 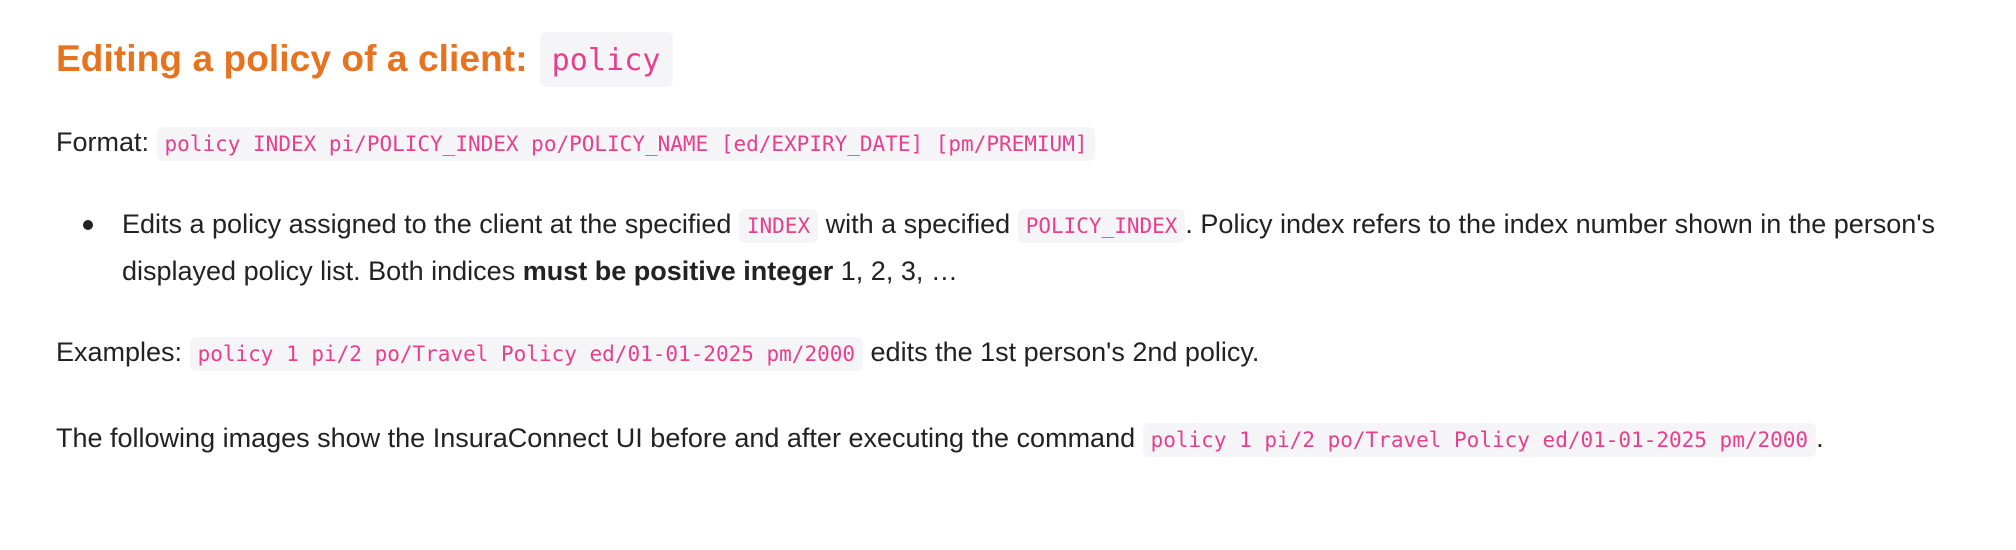 I want to click on section-heading: Editing a policy of a client: policy, so click(x=1008, y=59).